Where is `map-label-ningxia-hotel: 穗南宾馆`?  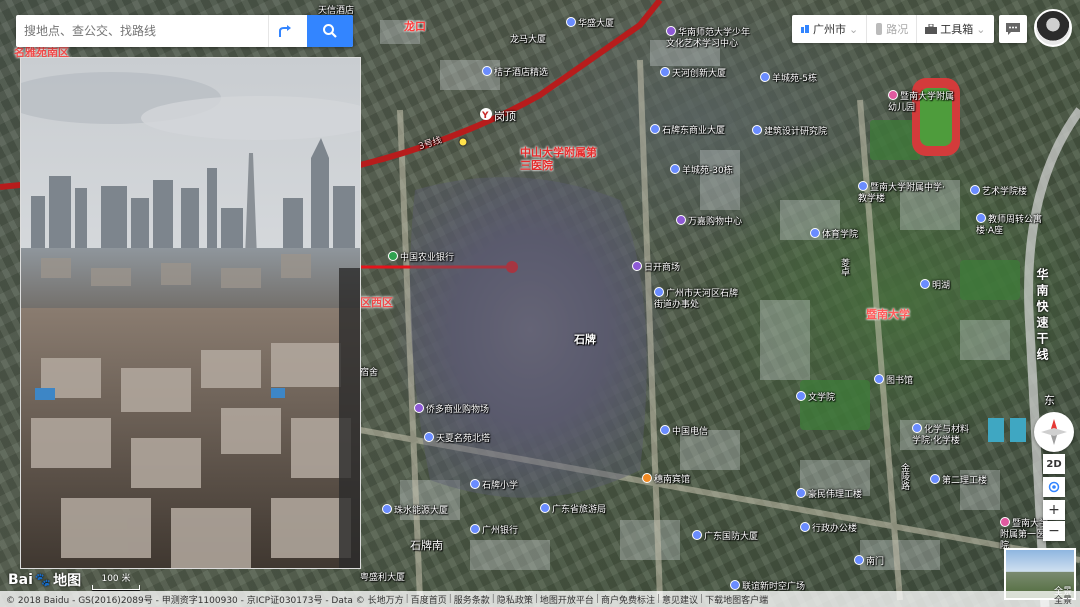 map-label-ningxia-hotel: 穗南宾馆 is located at coordinates (666, 478).